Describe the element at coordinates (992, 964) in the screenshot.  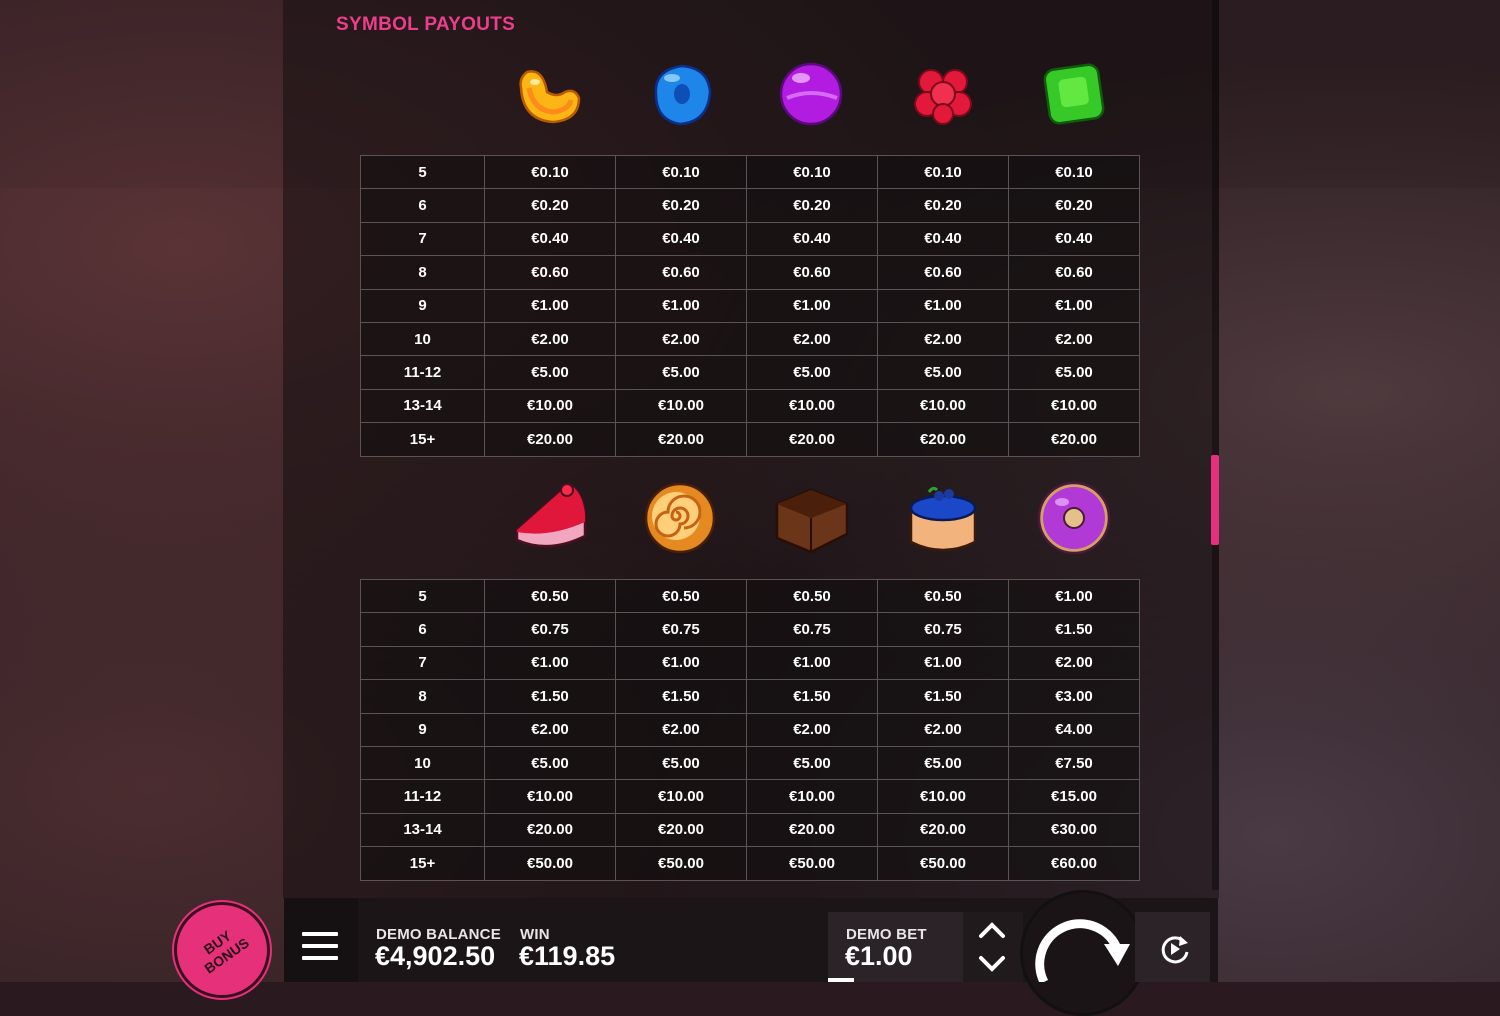
I see `bet-decrease-icon` at that location.